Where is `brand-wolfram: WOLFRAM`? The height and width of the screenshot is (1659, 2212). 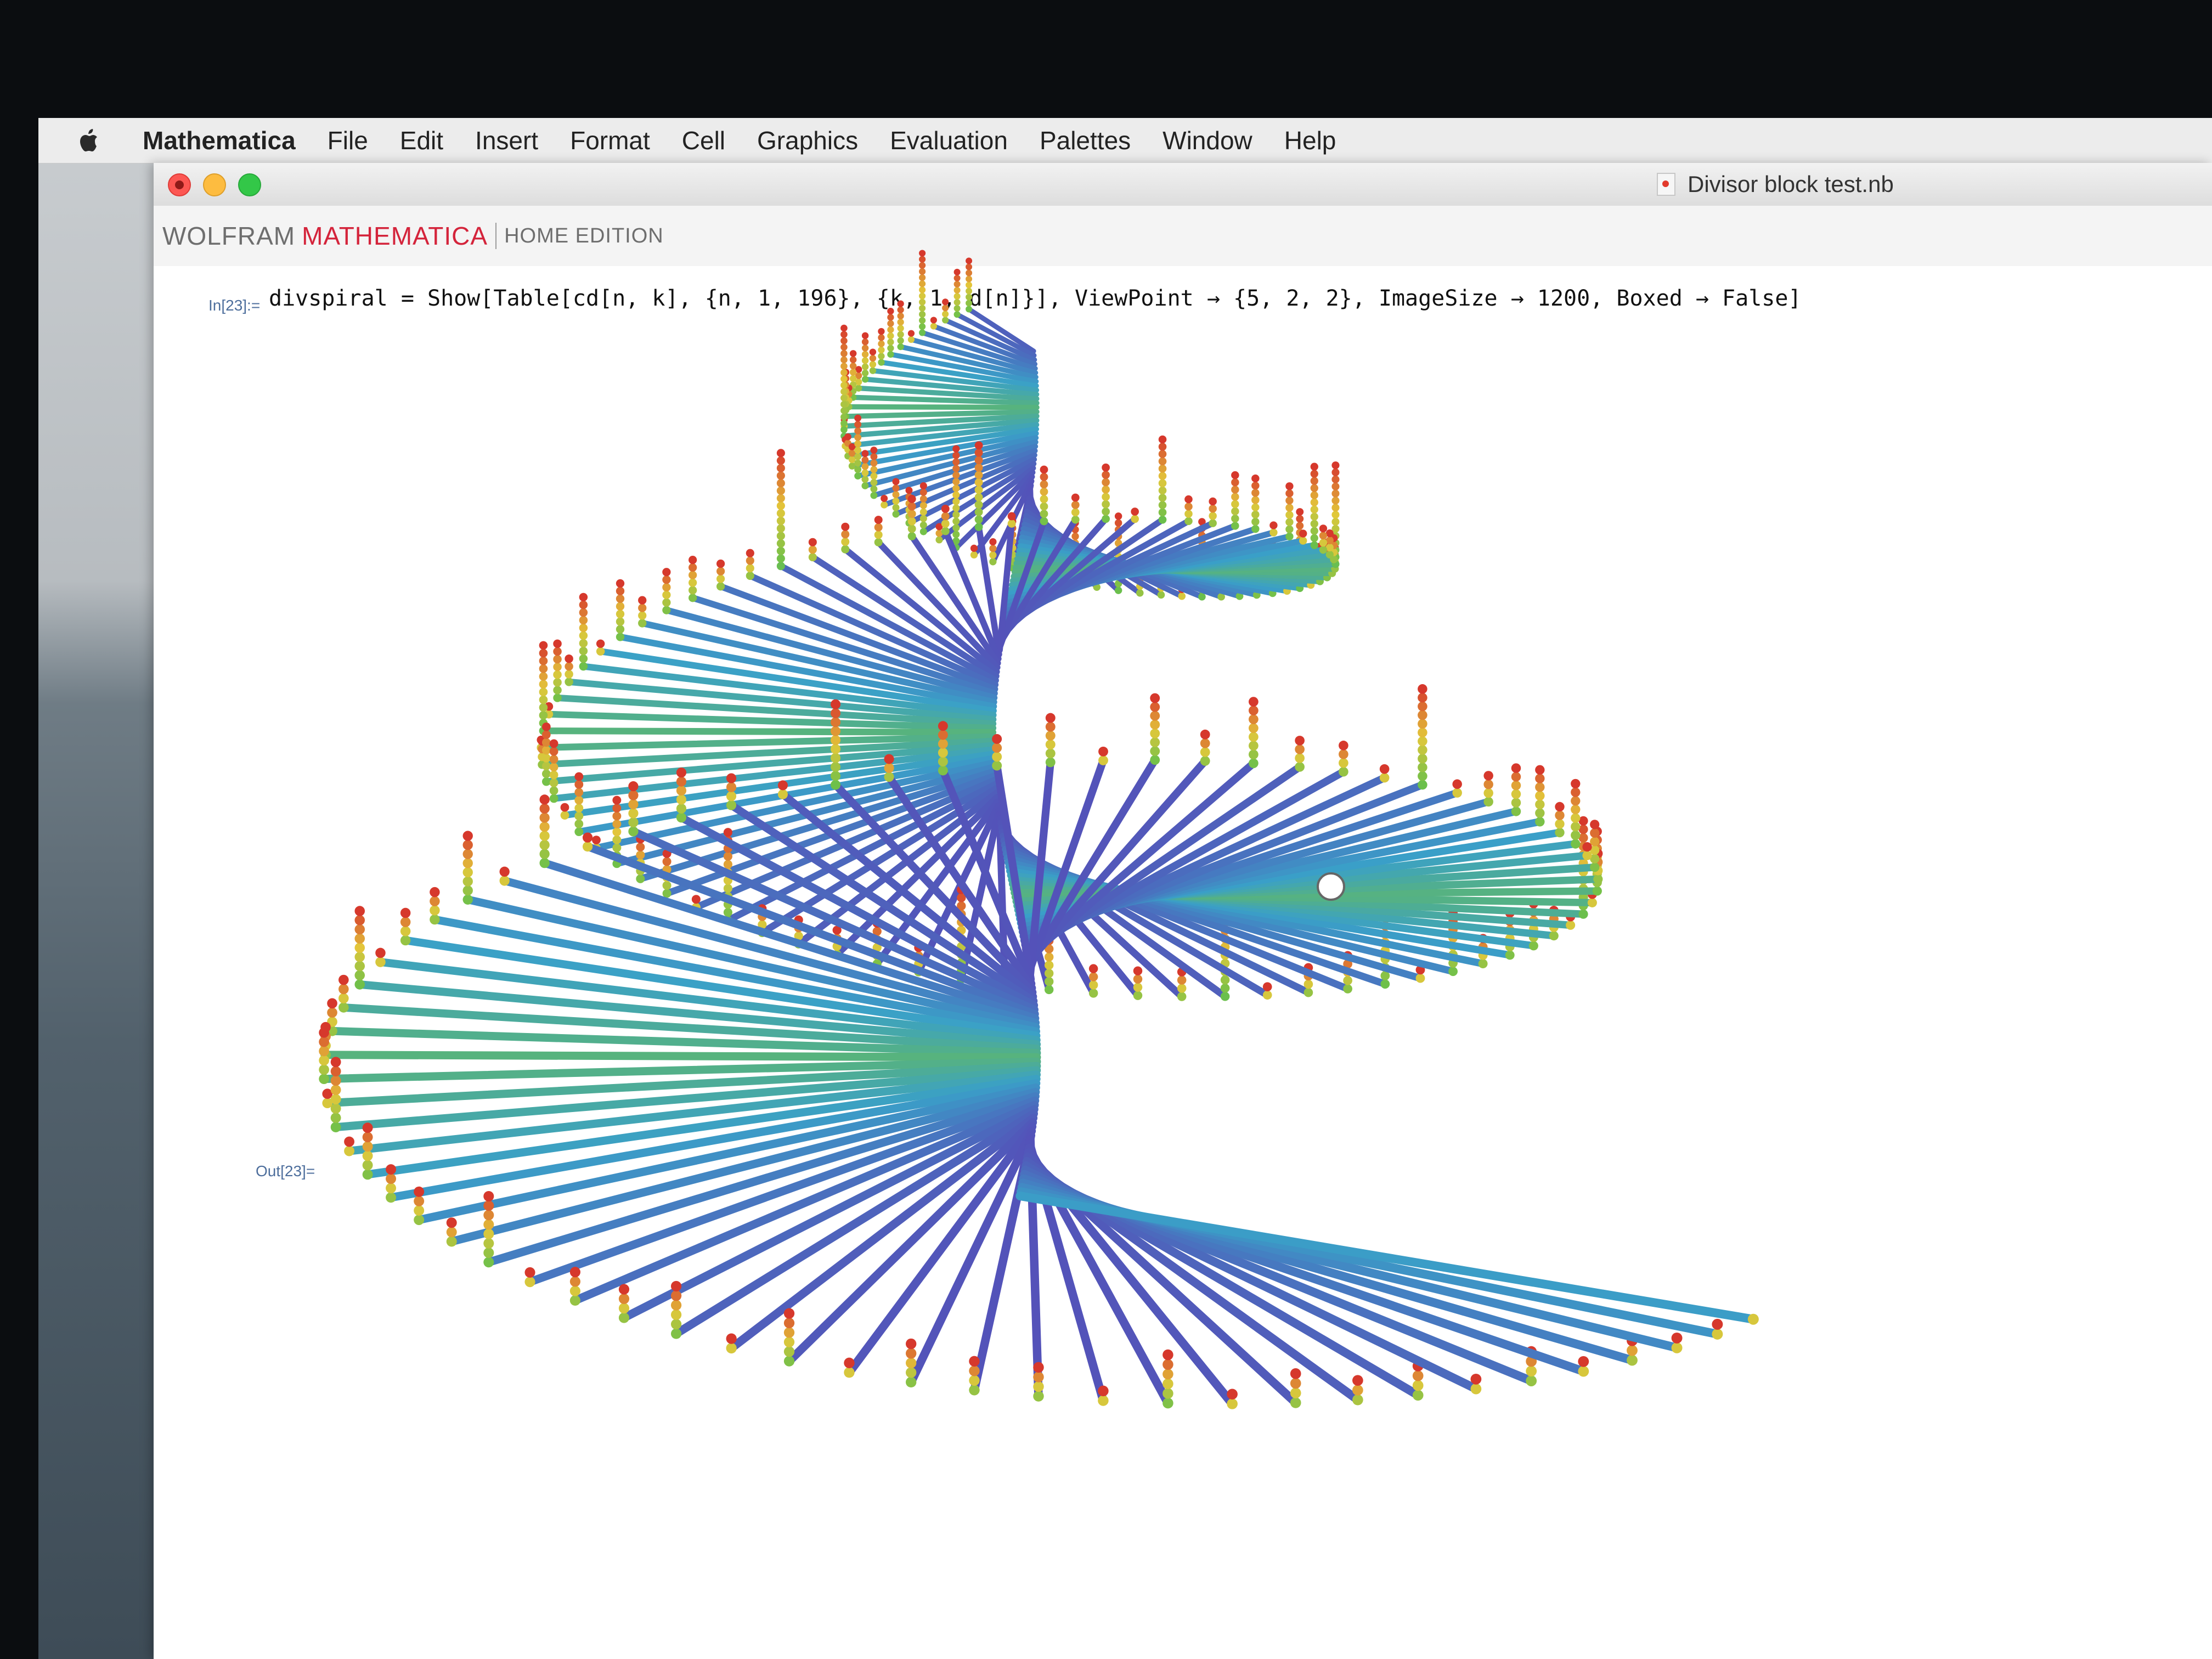
brand-wolfram: WOLFRAM is located at coordinates (229, 236).